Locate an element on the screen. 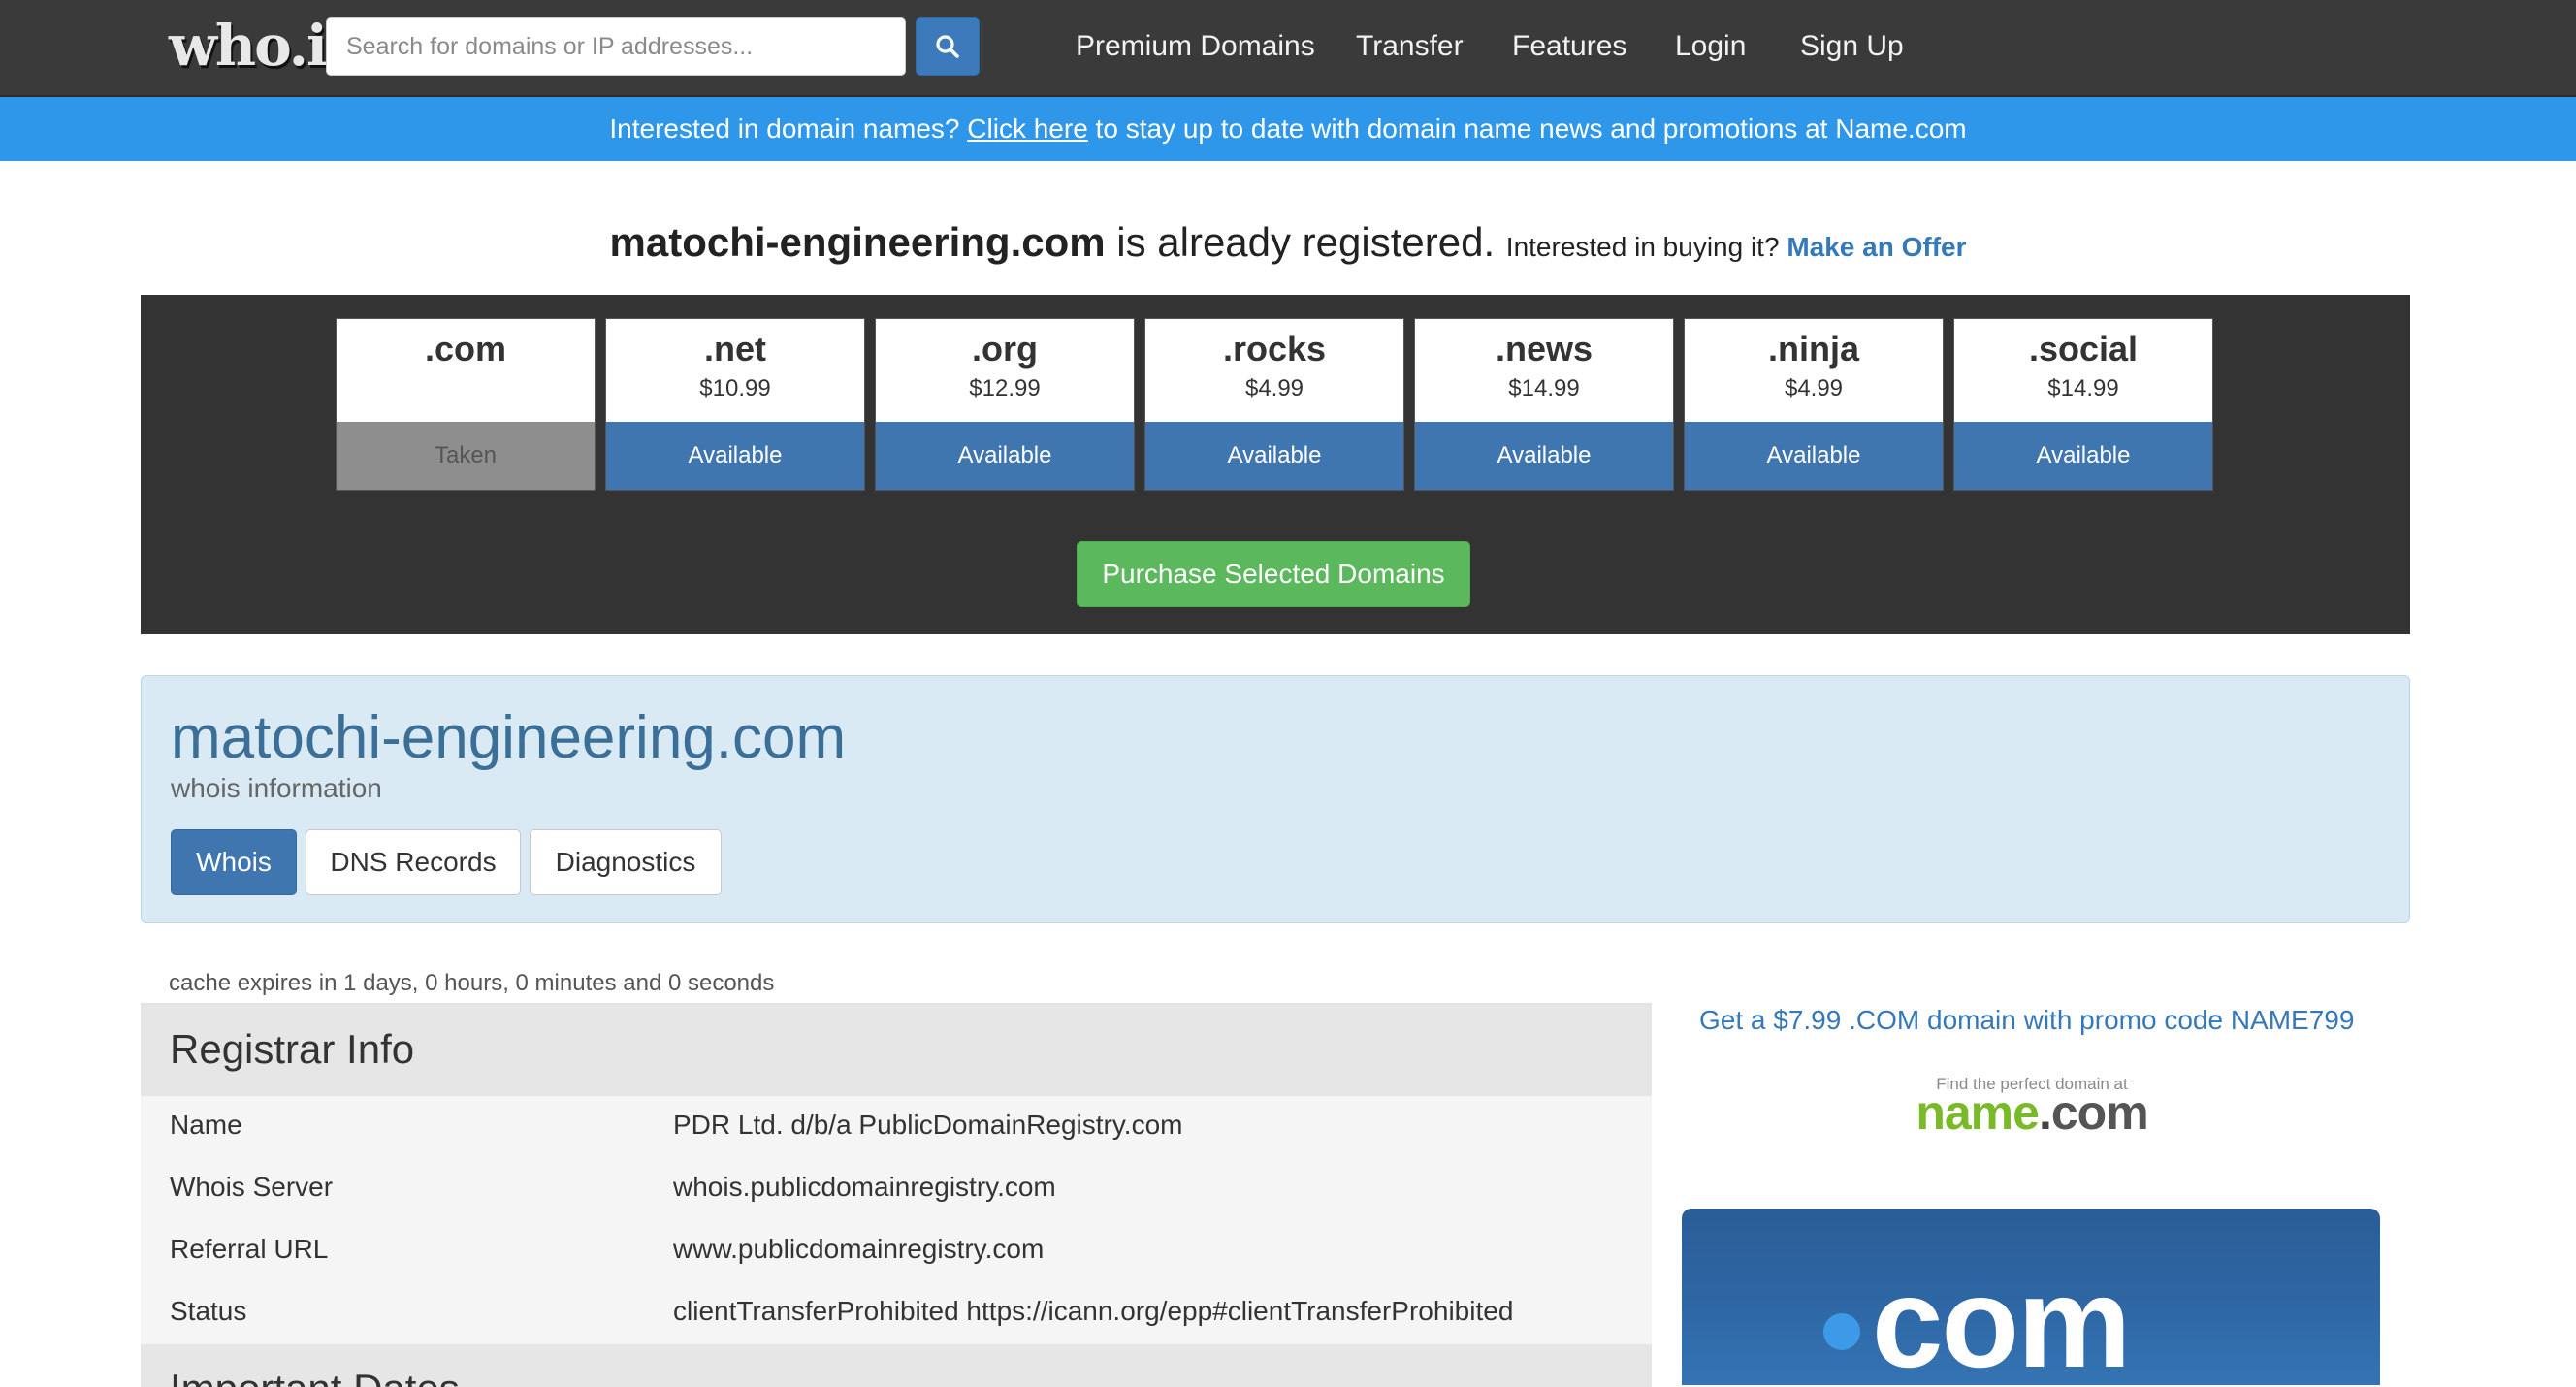 This screenshot has width=2576, height=1387. nav-link-sign-up: Sign Up is located at coordinates (1852, 46).